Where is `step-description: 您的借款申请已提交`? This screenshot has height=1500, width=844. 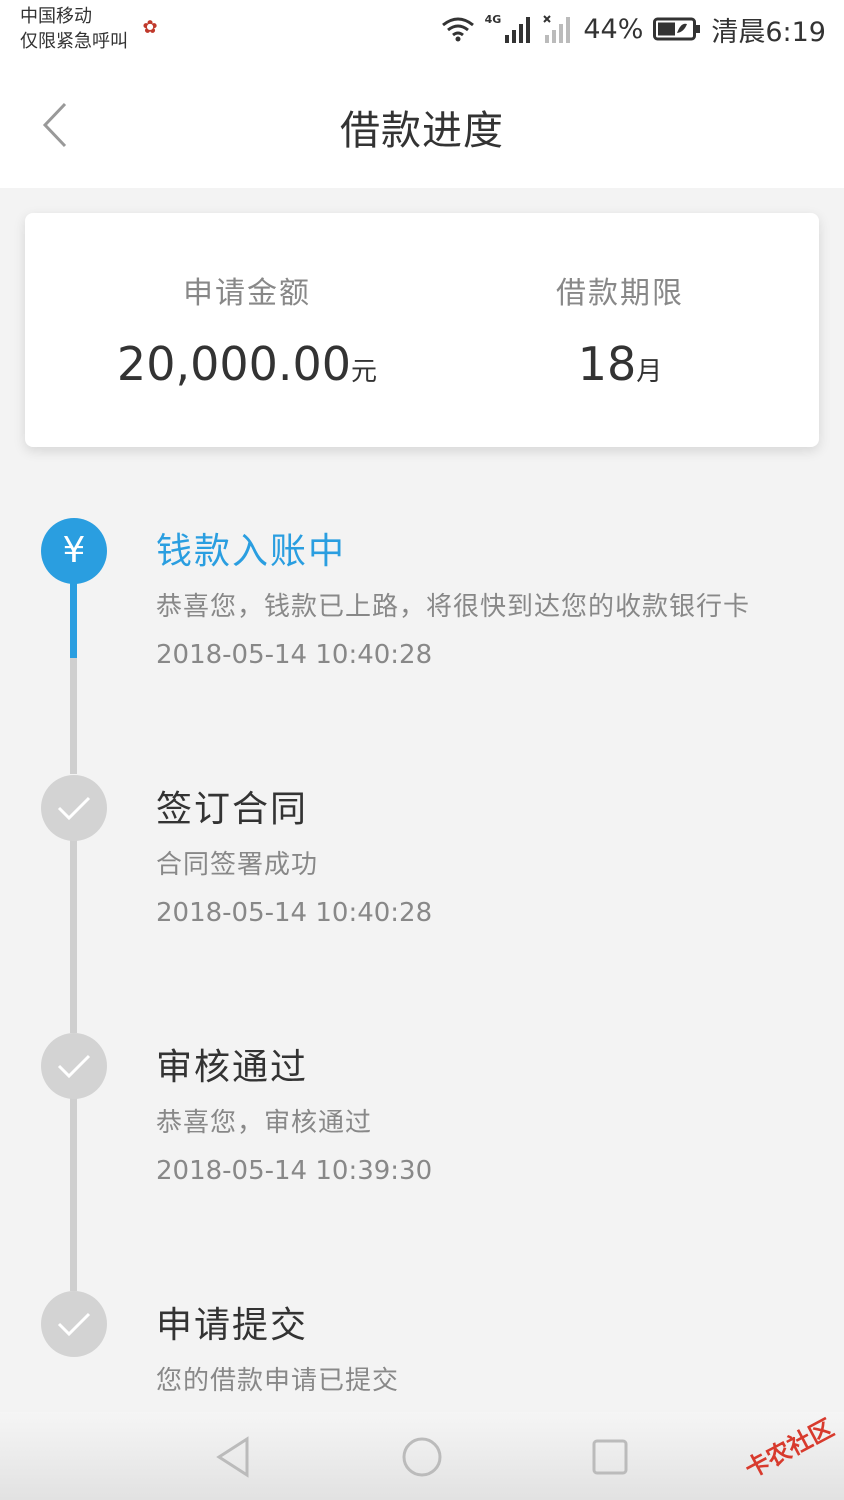 step-description: 您的借款申请已提交 is located at coordinates (278, 1381).